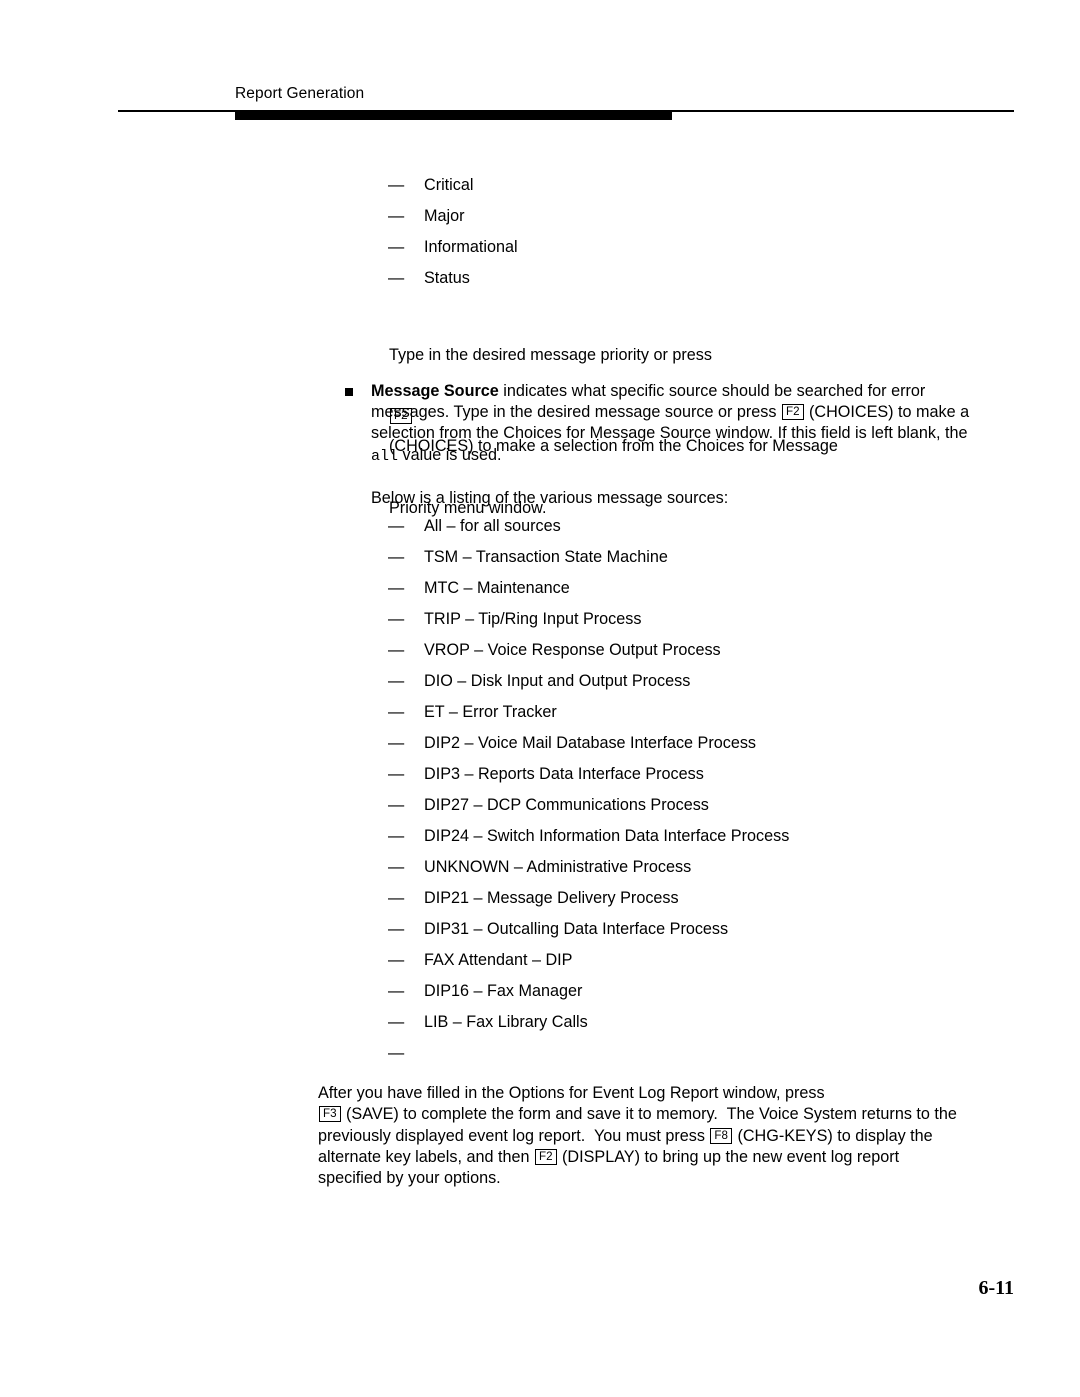  What do you see at coordinates (498, 960) in the screenshot?
I see `list-item-label: FAX Attendant – DIP` at bounding box center [498, 960].